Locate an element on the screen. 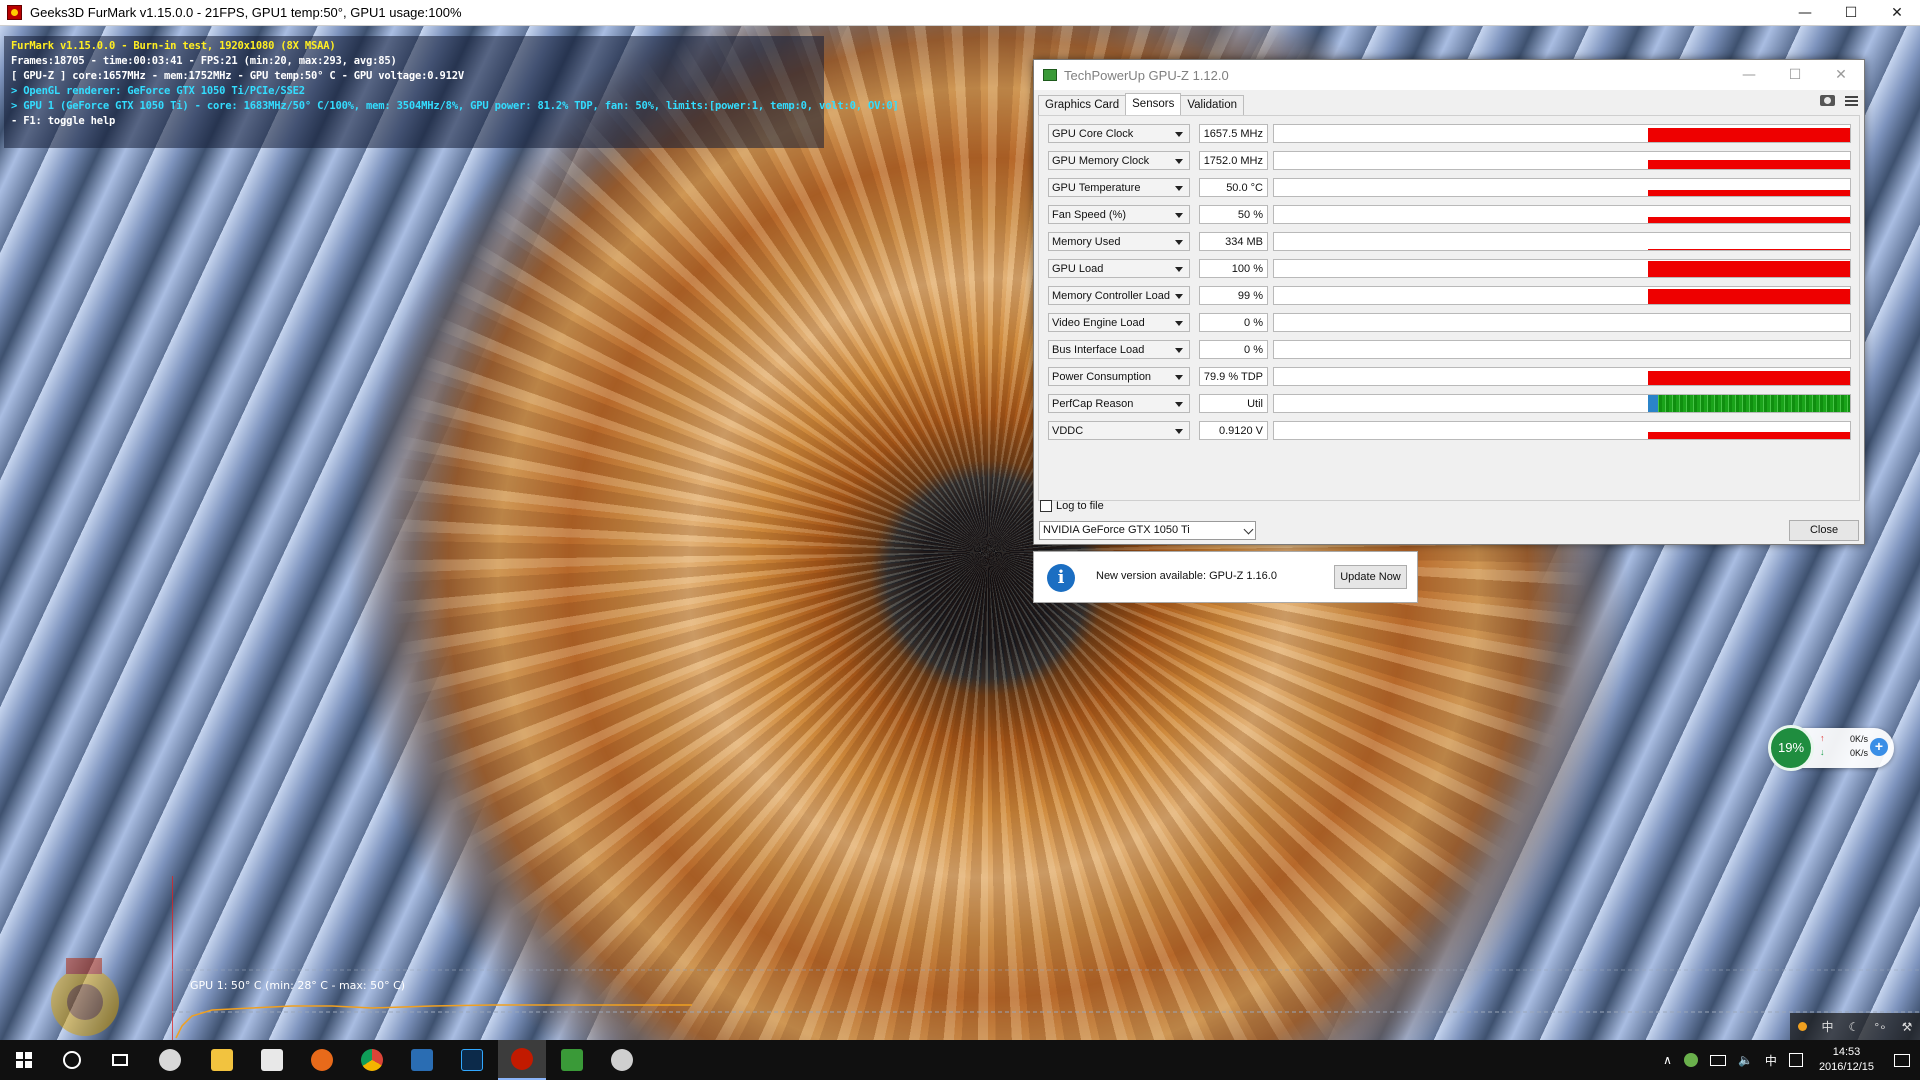 This screenshot has height=1080, width=1920. sensor-row: GPU Load 100 % is located at coordinates (1449, 269).